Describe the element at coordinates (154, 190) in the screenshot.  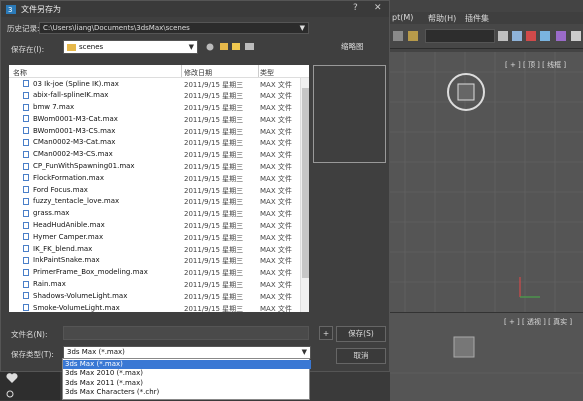
I see `file-row: Ford Focus.max 2011/9/15 星期三 MAX 文件` at that location.